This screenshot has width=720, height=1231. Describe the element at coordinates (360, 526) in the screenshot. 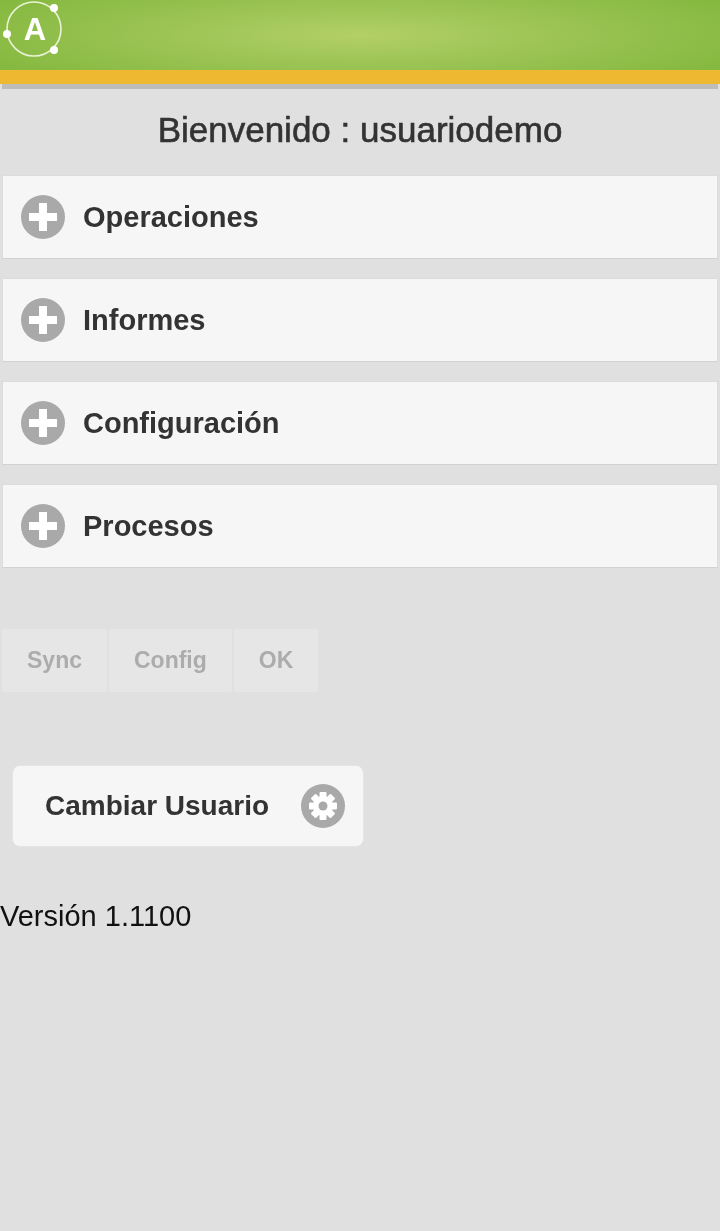

I see `collapsible-section-header: Procesos` at that location.